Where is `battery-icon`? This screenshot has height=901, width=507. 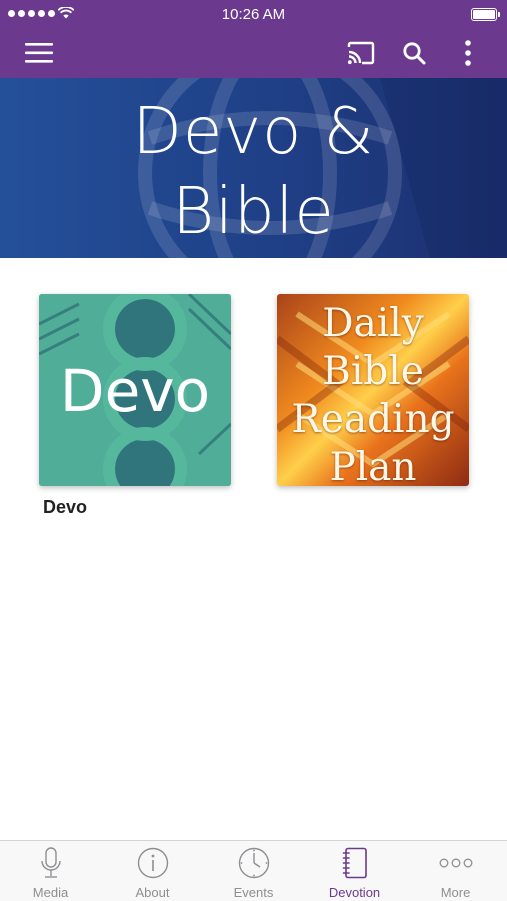 battery-icon is located at coordinates (485, 14).